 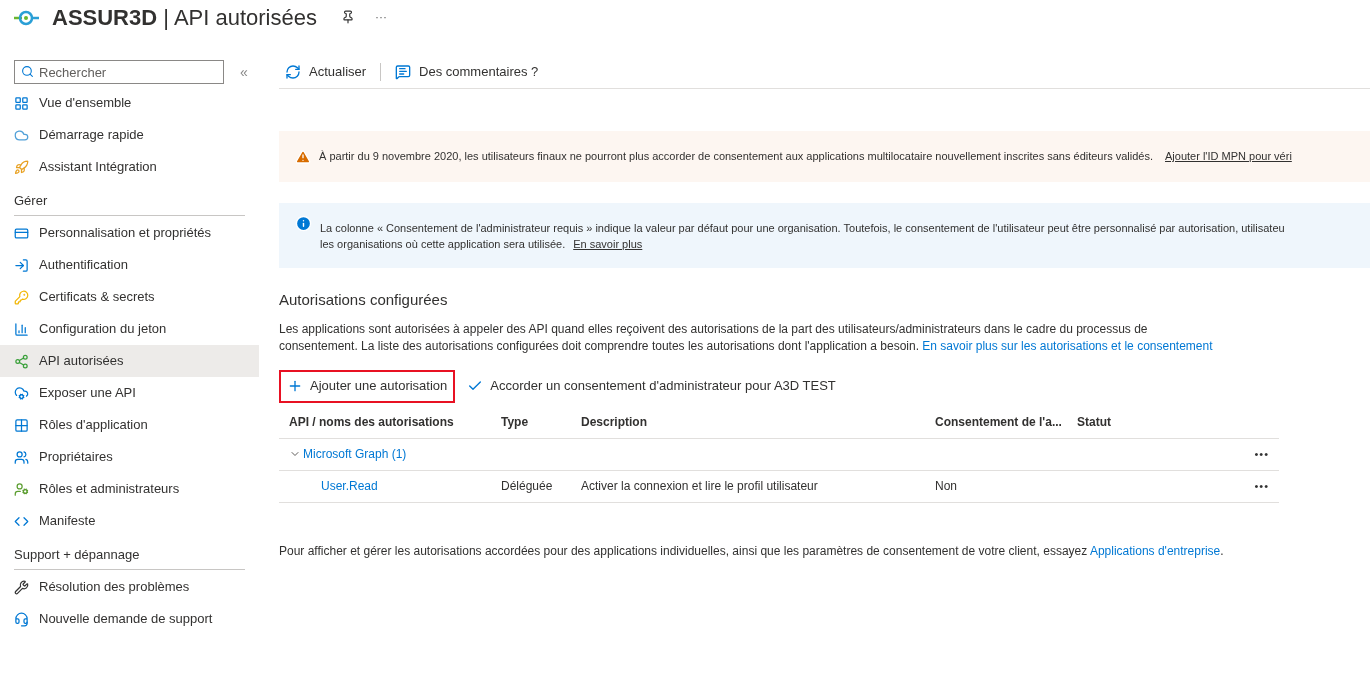 What do you see at coordinates (527, 486) in the screenshot?
I see `table-cell: Déléguée` at bounding box center [527, 486].